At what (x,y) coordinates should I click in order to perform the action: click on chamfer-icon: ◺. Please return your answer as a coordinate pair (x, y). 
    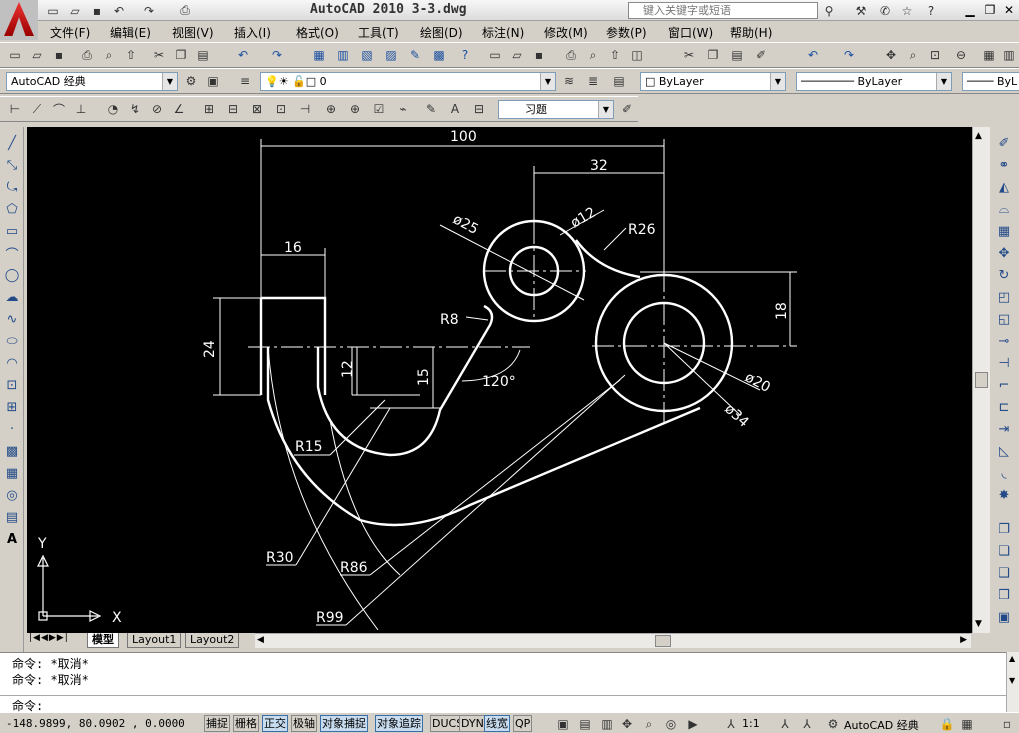
    Looking at the image, I should click on (1004, 451).